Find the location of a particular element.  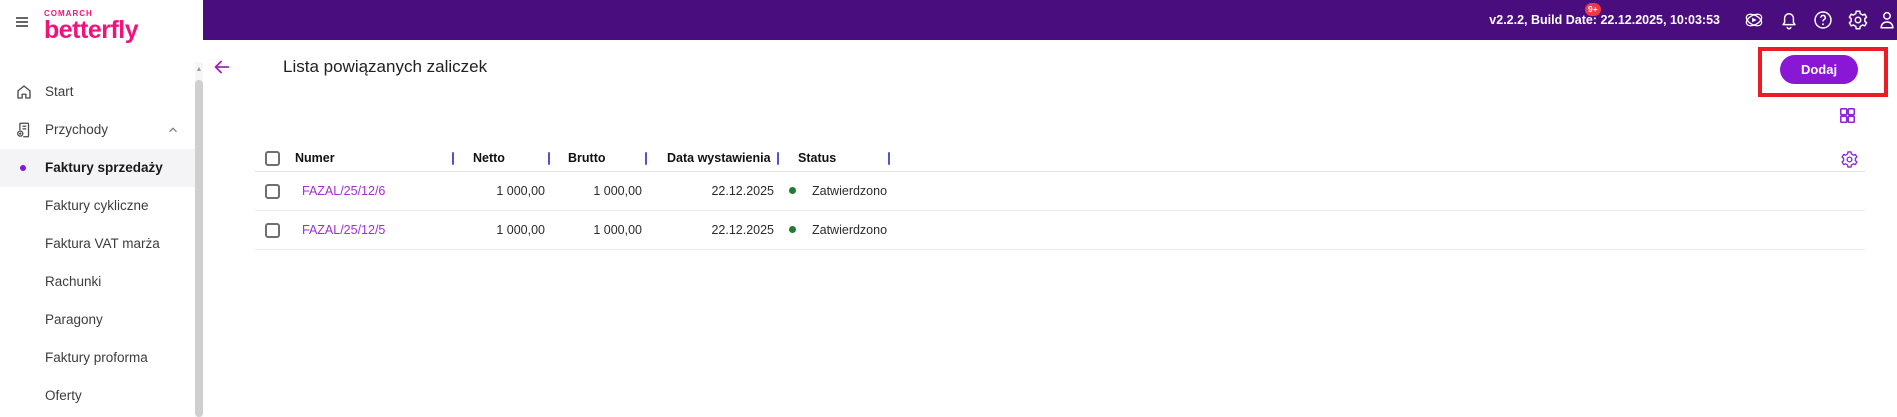

income-document-icon is located at coordinates (24, 130).